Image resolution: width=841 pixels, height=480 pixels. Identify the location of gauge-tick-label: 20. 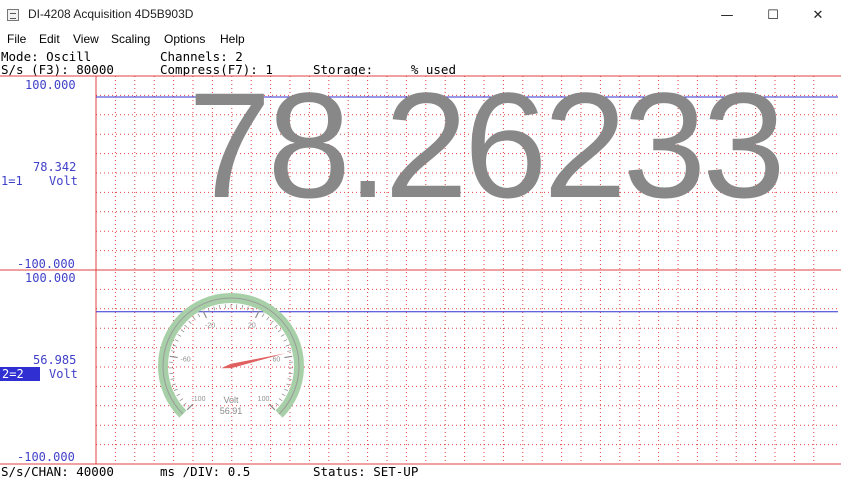
(252, 326).